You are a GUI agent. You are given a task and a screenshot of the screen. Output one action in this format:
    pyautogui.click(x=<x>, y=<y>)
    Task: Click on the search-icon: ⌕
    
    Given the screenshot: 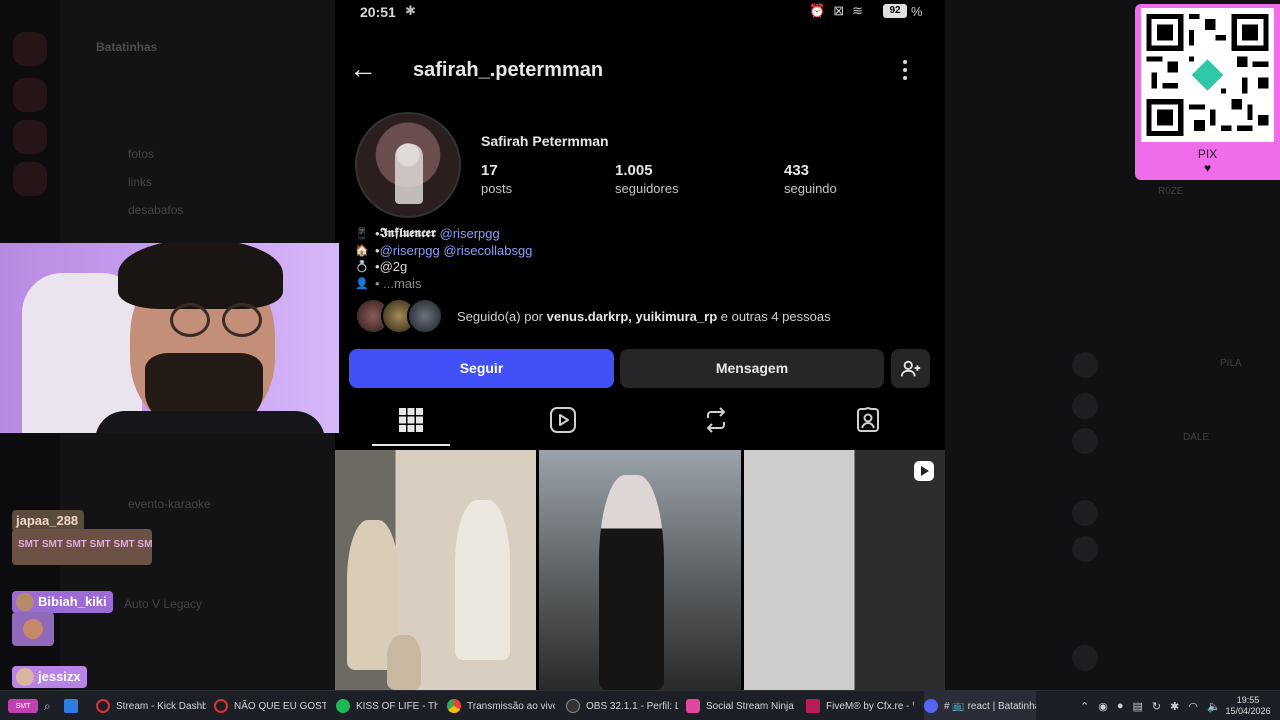 What is the action you would take?
    pyautogui.click(x=47, y=706)
    